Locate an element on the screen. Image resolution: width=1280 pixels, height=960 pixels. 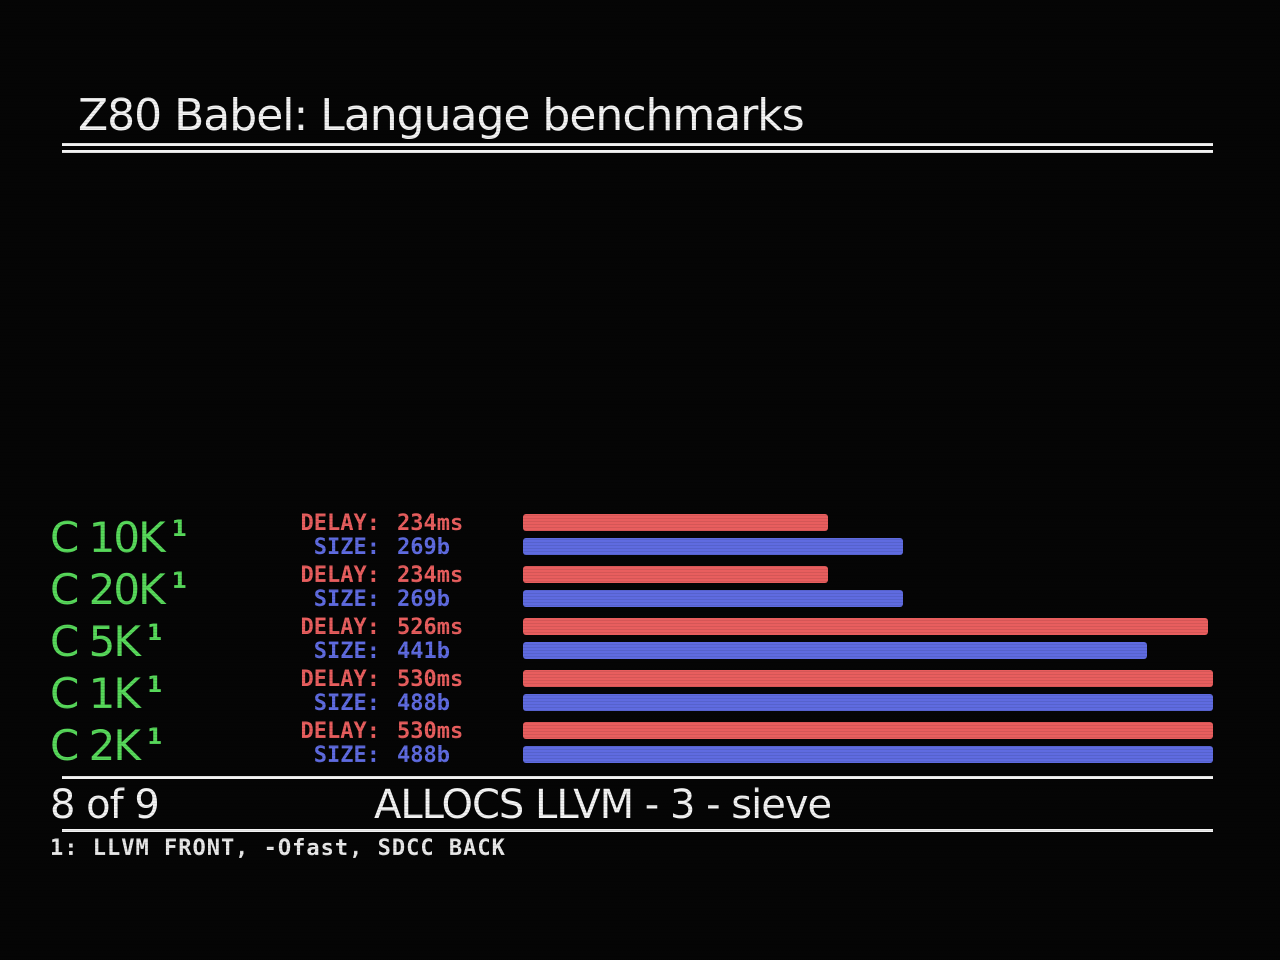
category-label: C 2K 1 is located at coordinates (105, 745).